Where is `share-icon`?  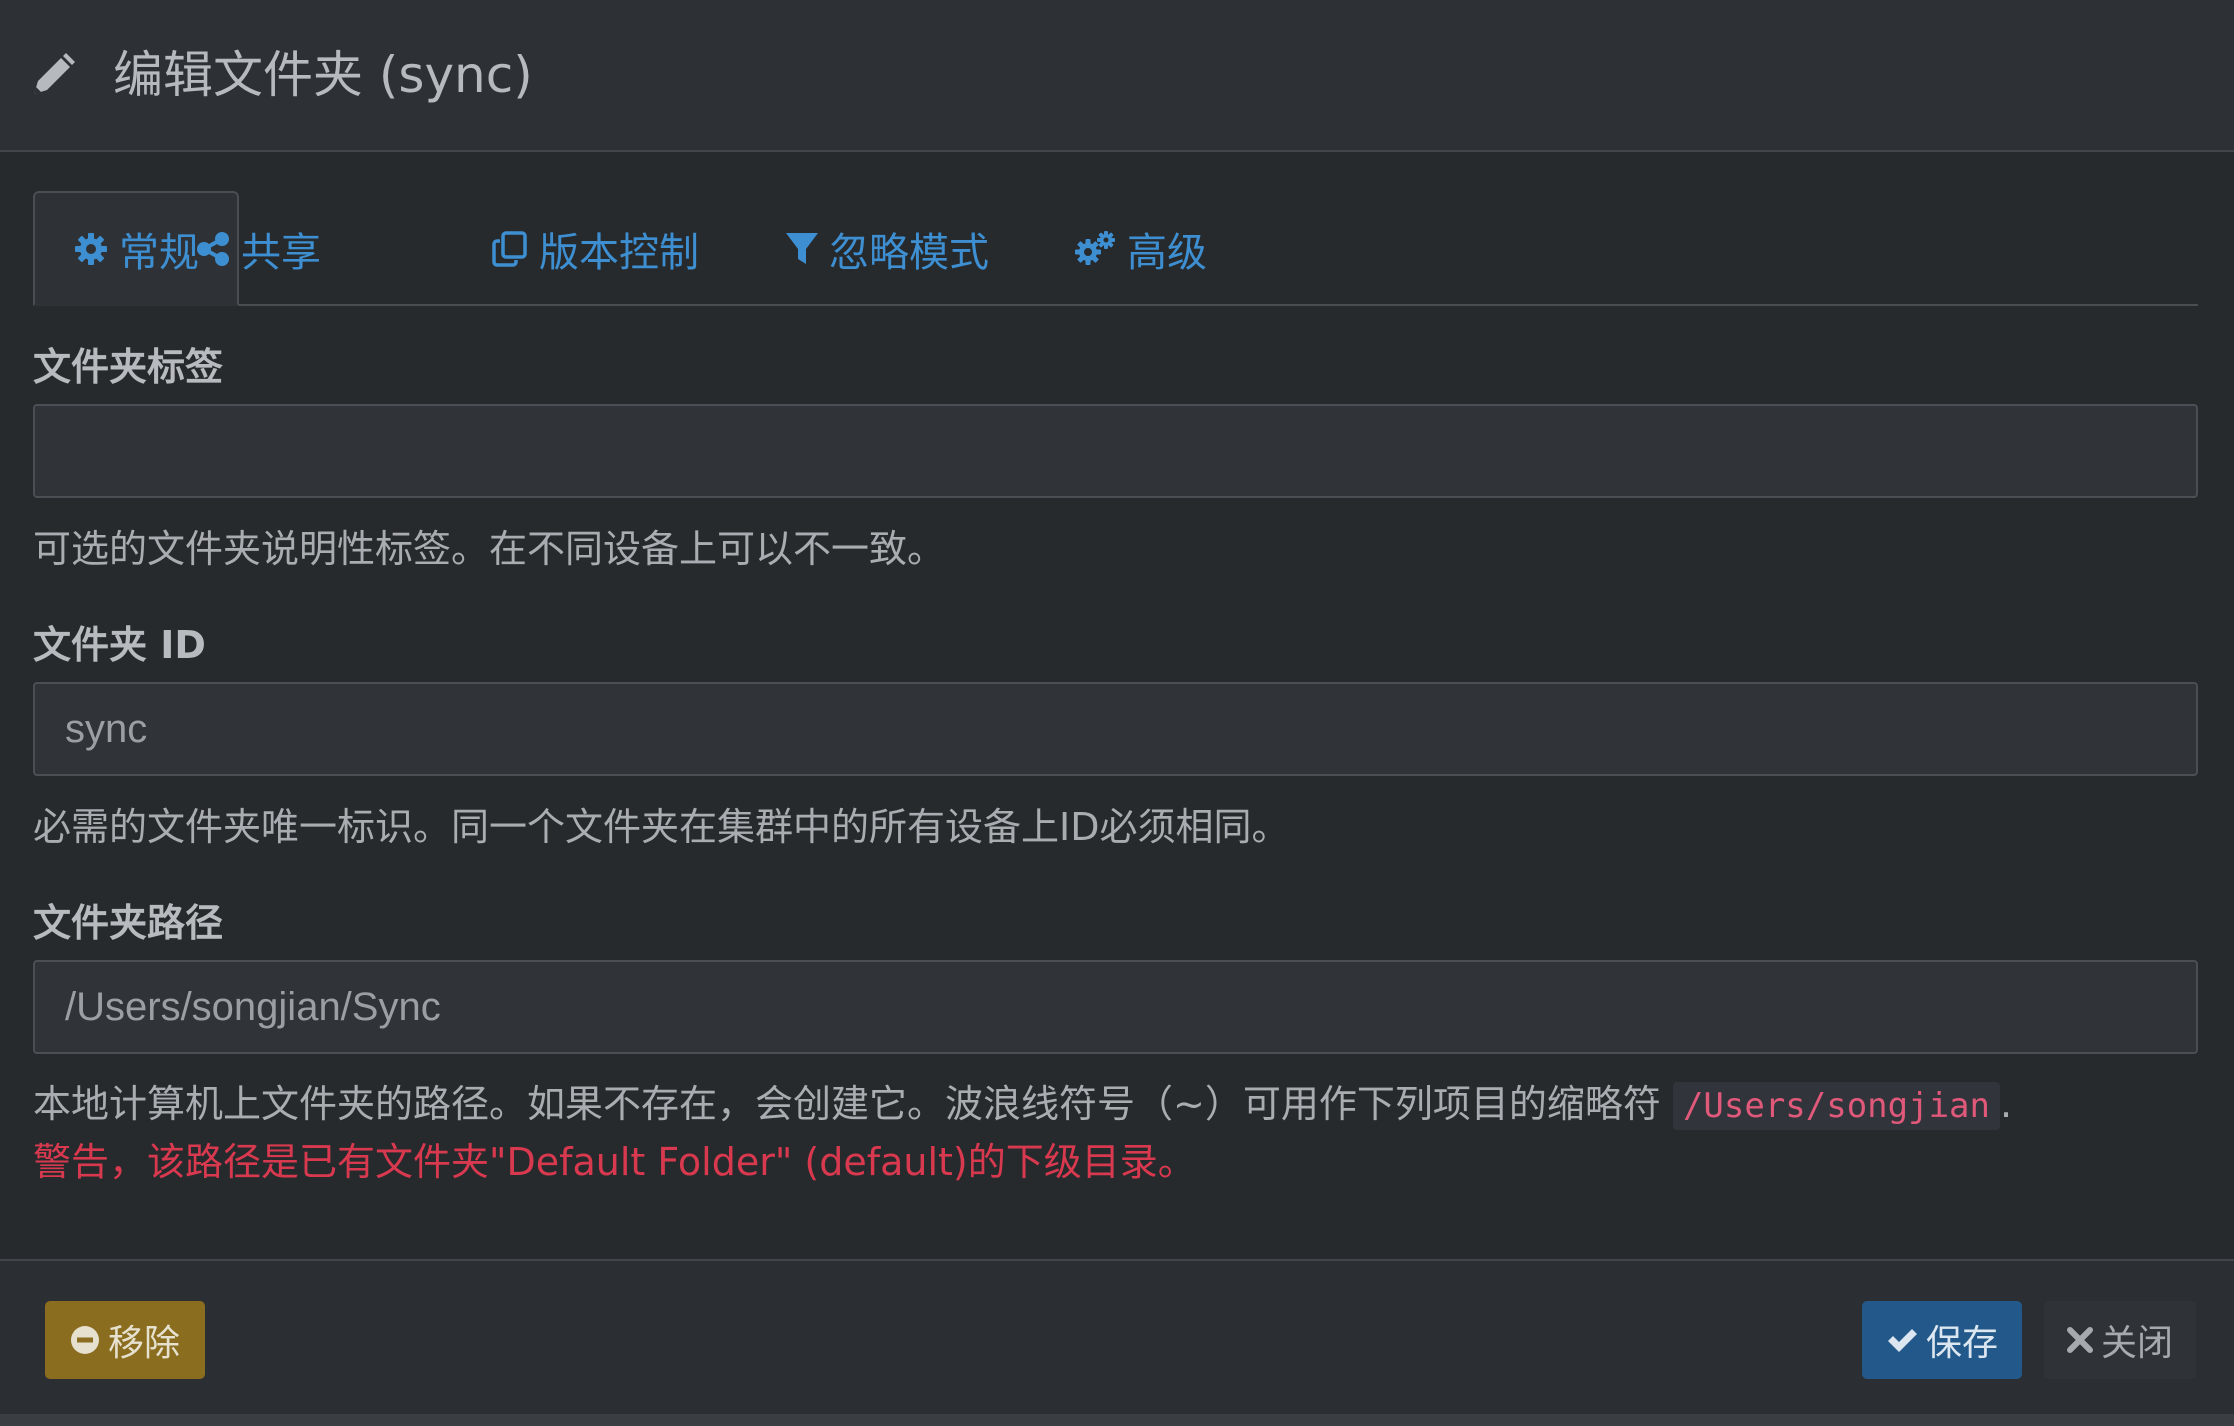
share-icon is located at coordinates (213, 248).